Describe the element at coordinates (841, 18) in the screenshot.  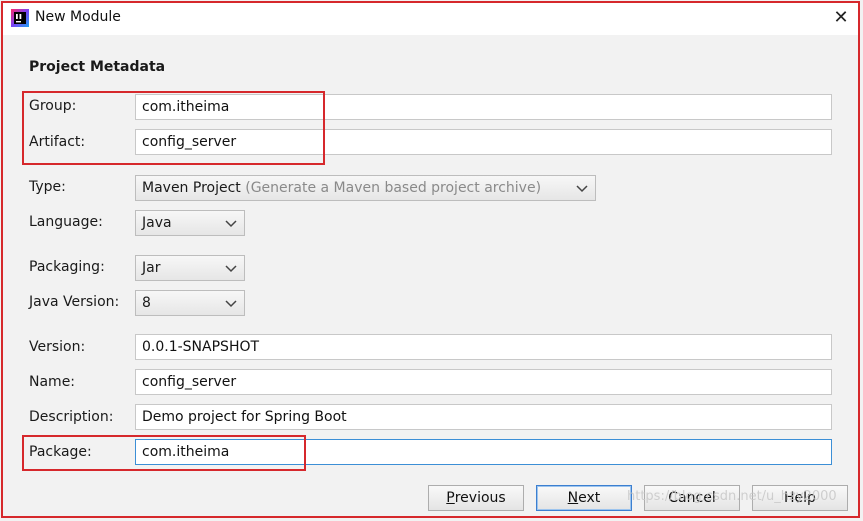
I see `close-icon: ✕` at that location.